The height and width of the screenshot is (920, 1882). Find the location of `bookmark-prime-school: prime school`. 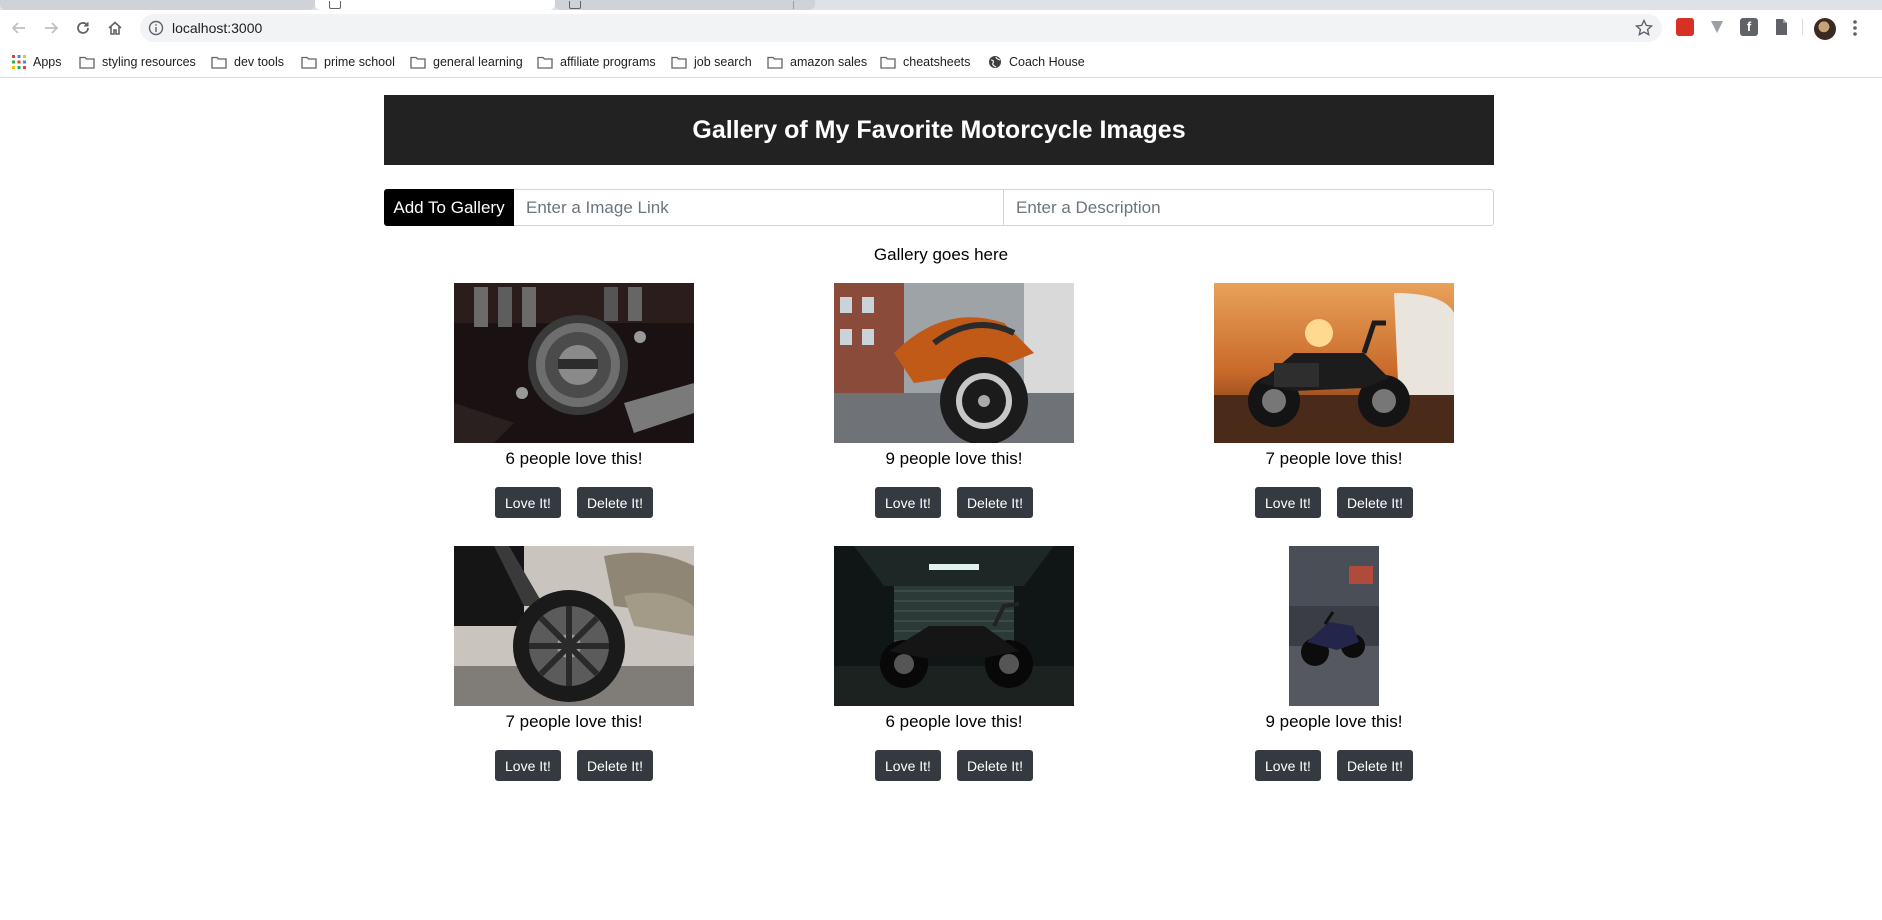

bookmark-prime-school: prime school is located at coordinates (348, 62).